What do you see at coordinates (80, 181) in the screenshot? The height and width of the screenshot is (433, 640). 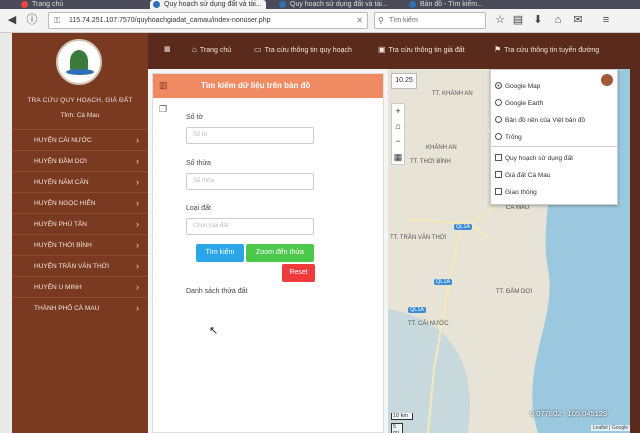 I see `sidebar-item-nam-can: HUYỆN NĂM CĂN ›` at bounding box center [80, 181].